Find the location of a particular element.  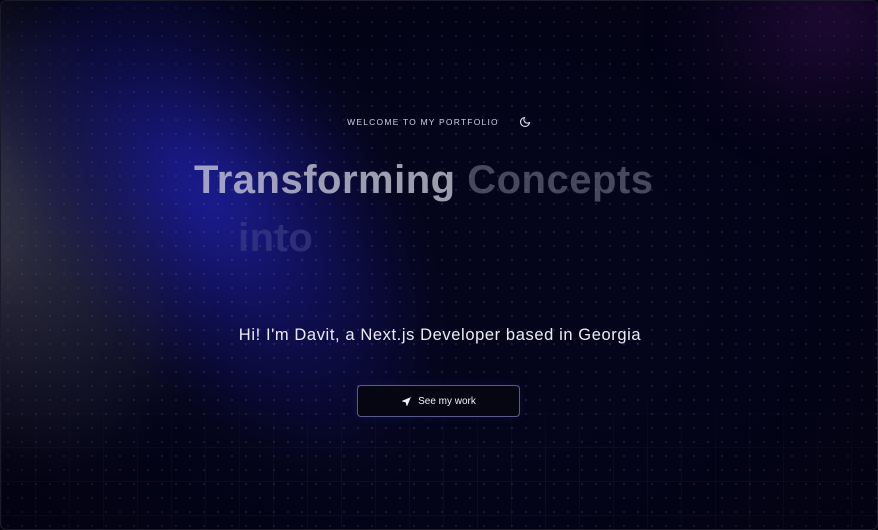

paper-plane-icon is located at coordinates (406, 401).